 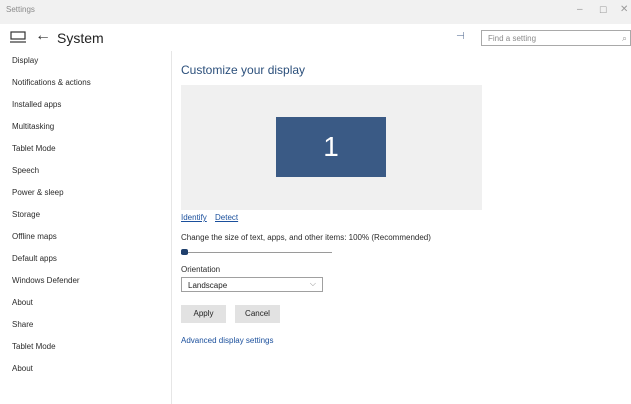 What do you see at coordinates (34, 346) in the screenshot?
I see `sidebar-item-tablet-mode-2: Tablet Mode` at bounding box center [34, 346].